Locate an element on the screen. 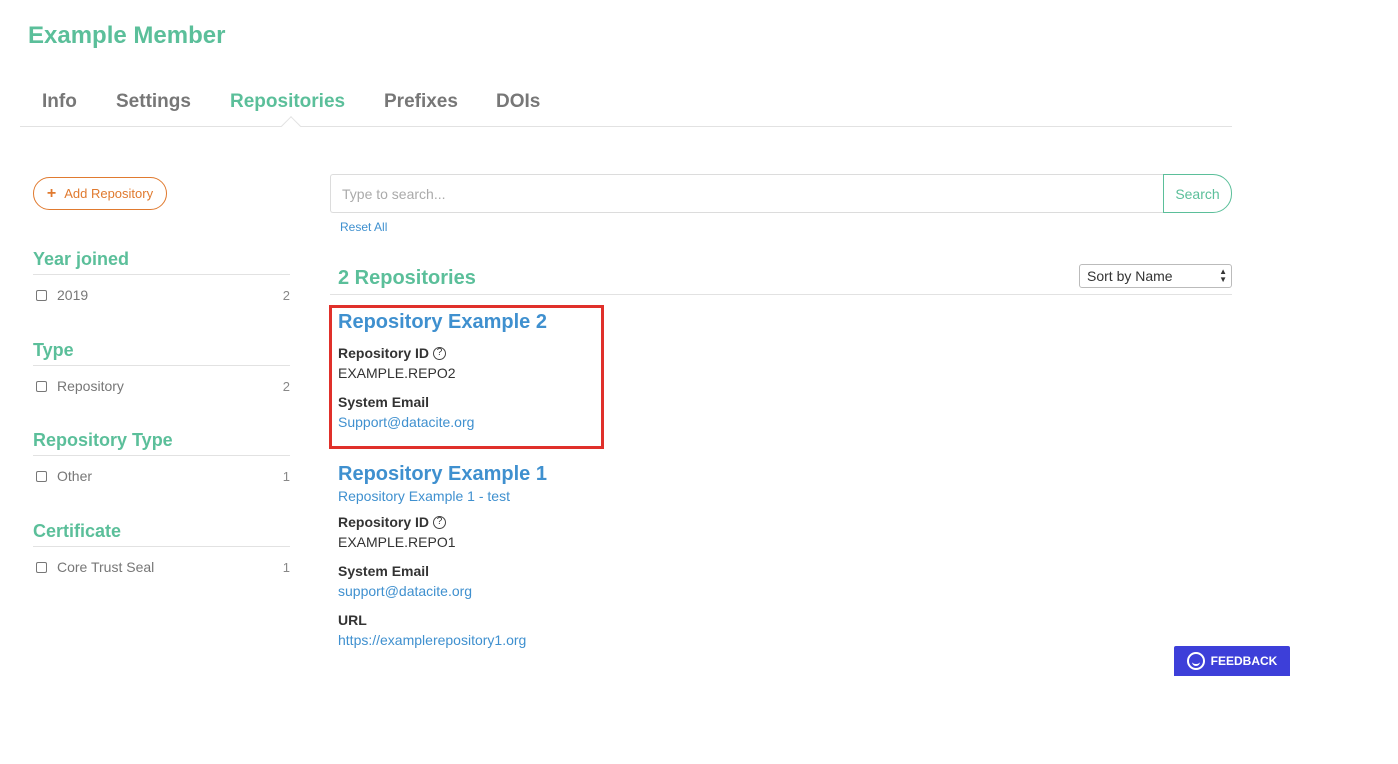 This screenshot has height=764, width=1398. tab-settings: Settings is located at coordinates (153, 102).